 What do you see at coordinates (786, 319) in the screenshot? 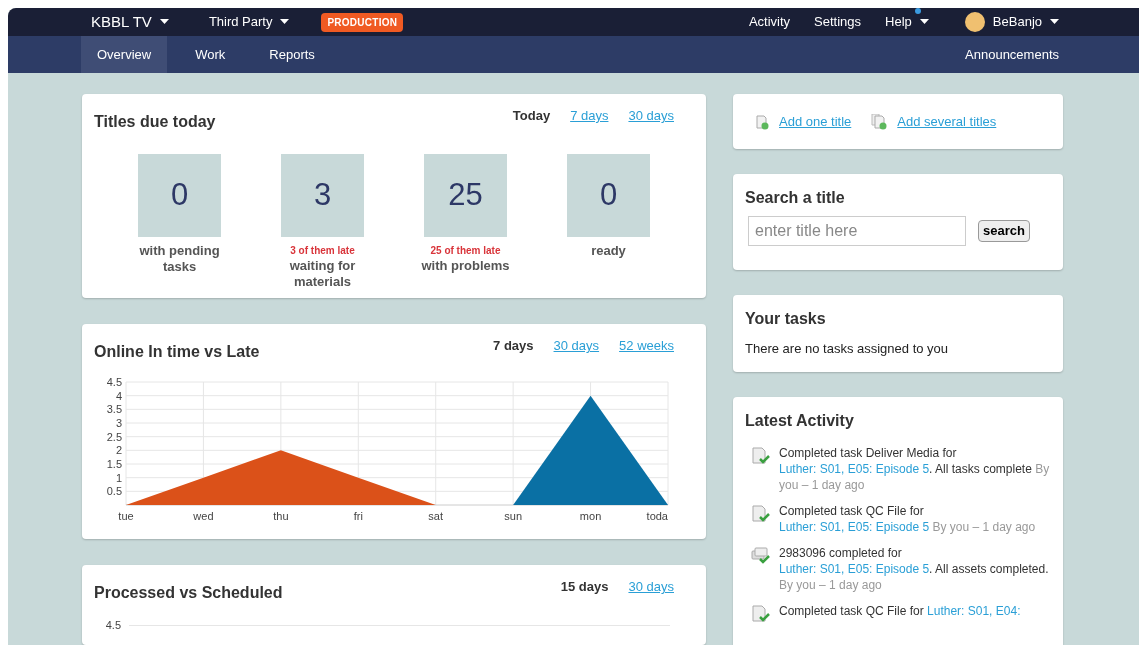
I see `card-title: Your tasks` at bounding box center [786, 319].